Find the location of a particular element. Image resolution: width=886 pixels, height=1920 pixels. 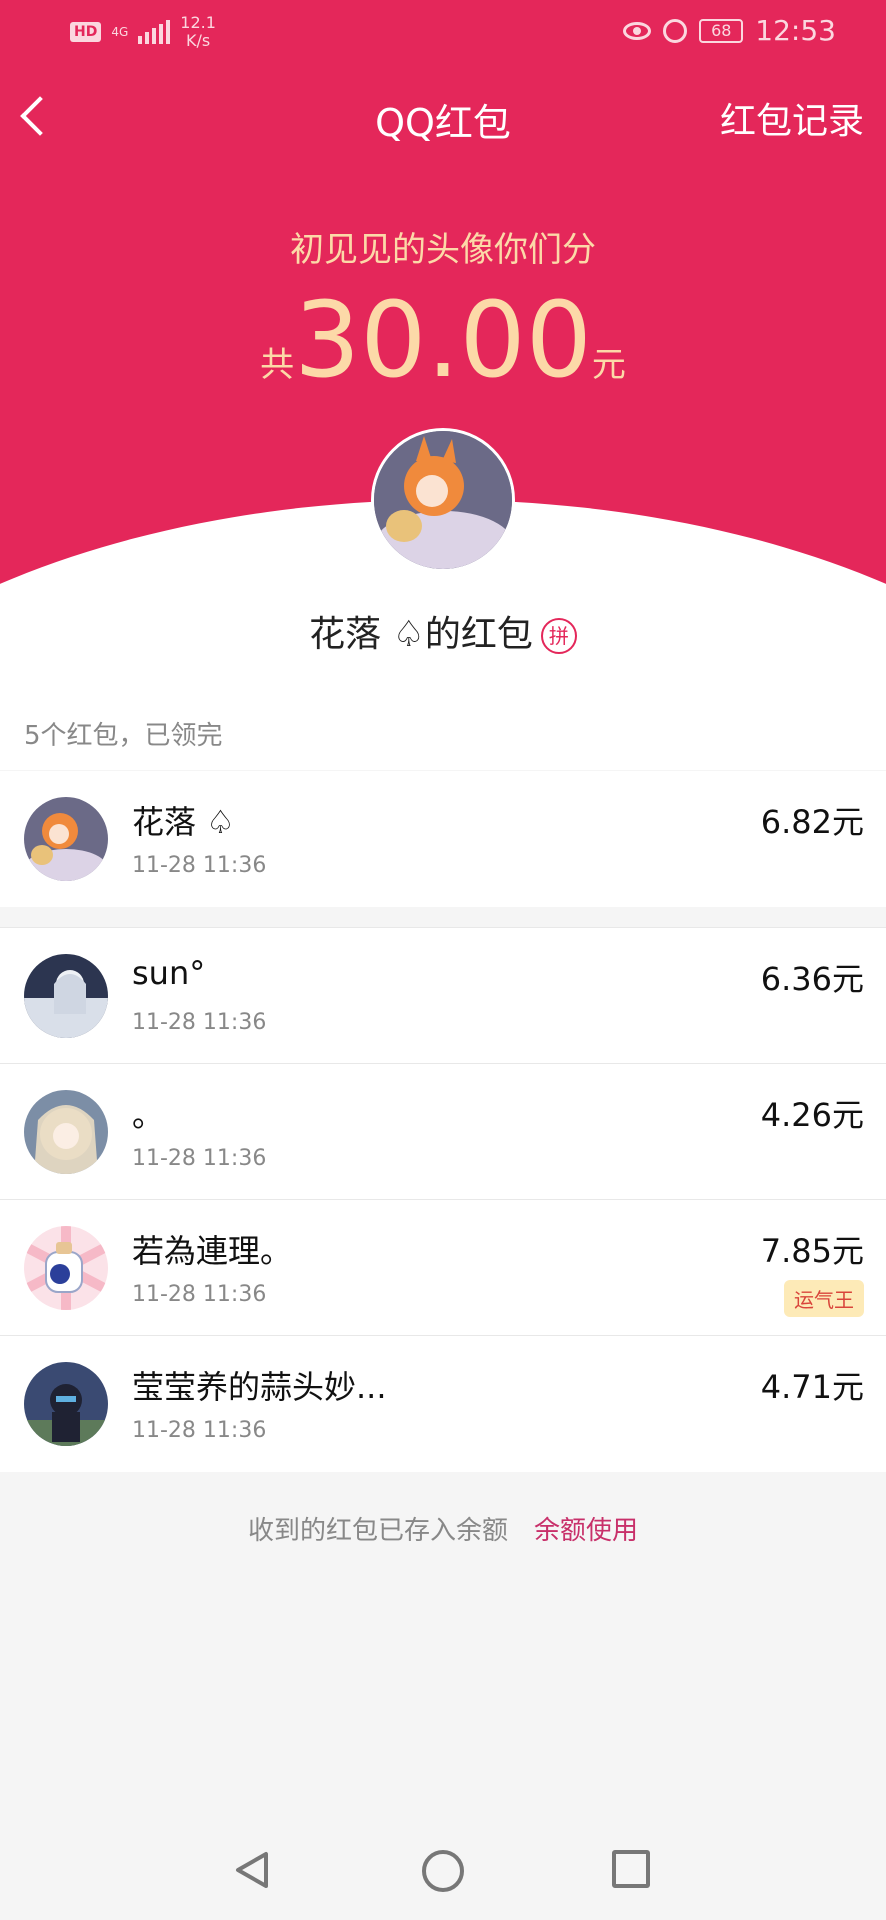

network-label: 4G is located at coordinates (120, 31).